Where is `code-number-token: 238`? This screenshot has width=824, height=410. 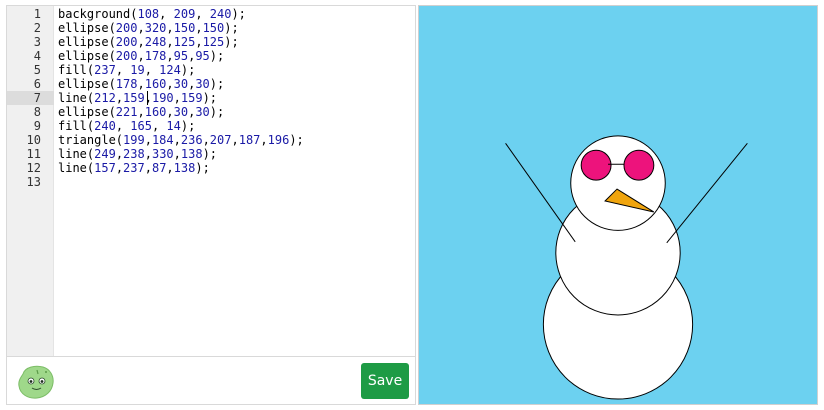 code-number-token: 238 is located at coordinates (134, 154).